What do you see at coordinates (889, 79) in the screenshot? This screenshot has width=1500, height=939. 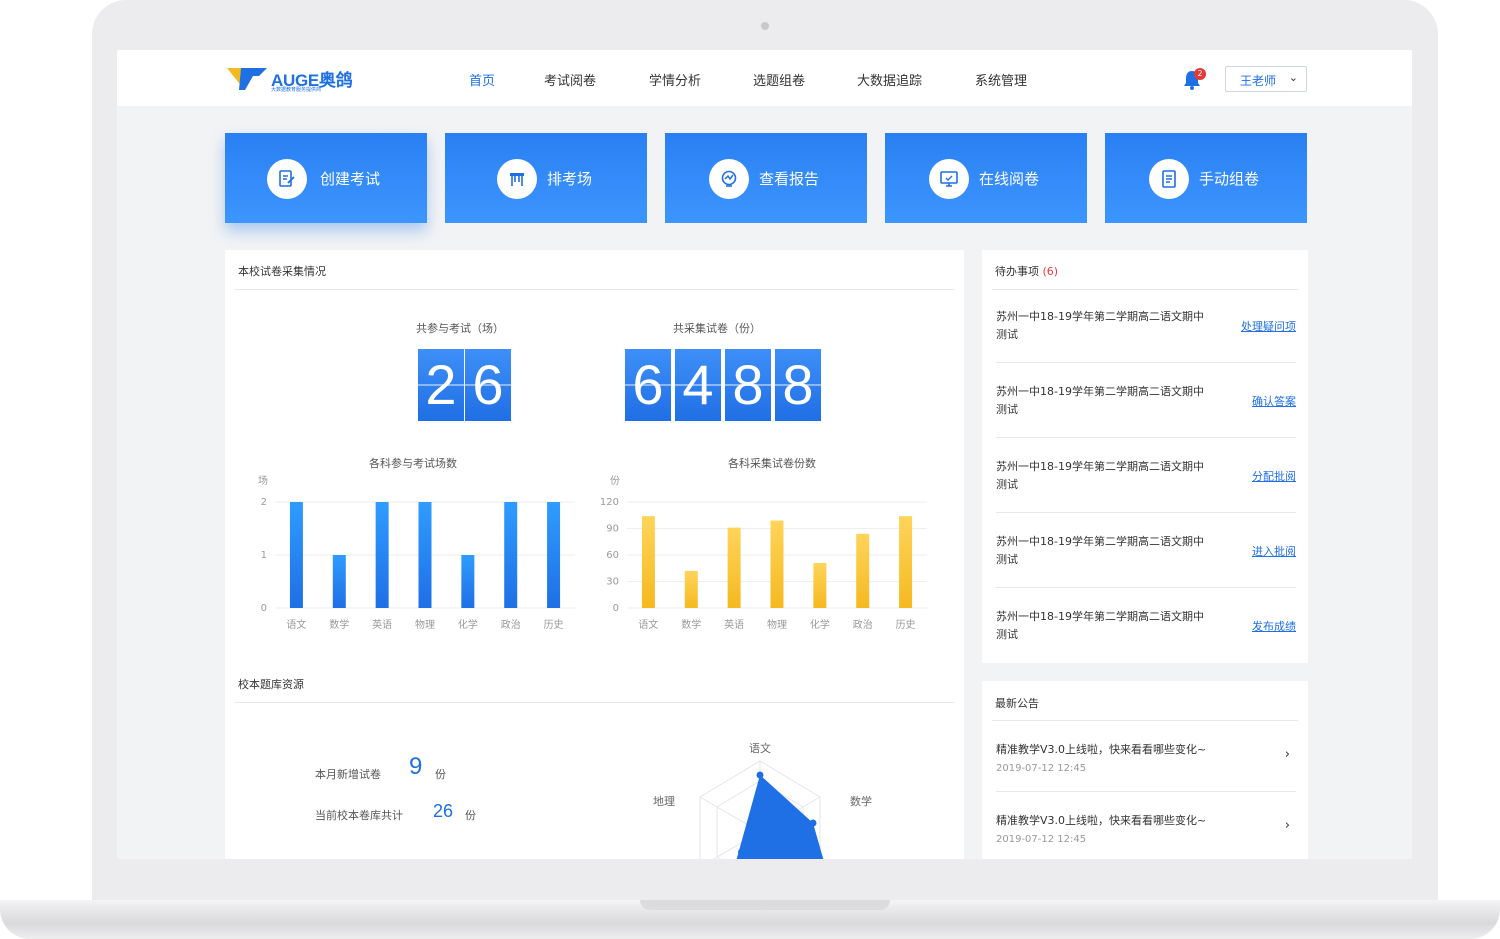 I see `nav-big-data-tracking: 大数据追踪` at bounding box center [889, 79].